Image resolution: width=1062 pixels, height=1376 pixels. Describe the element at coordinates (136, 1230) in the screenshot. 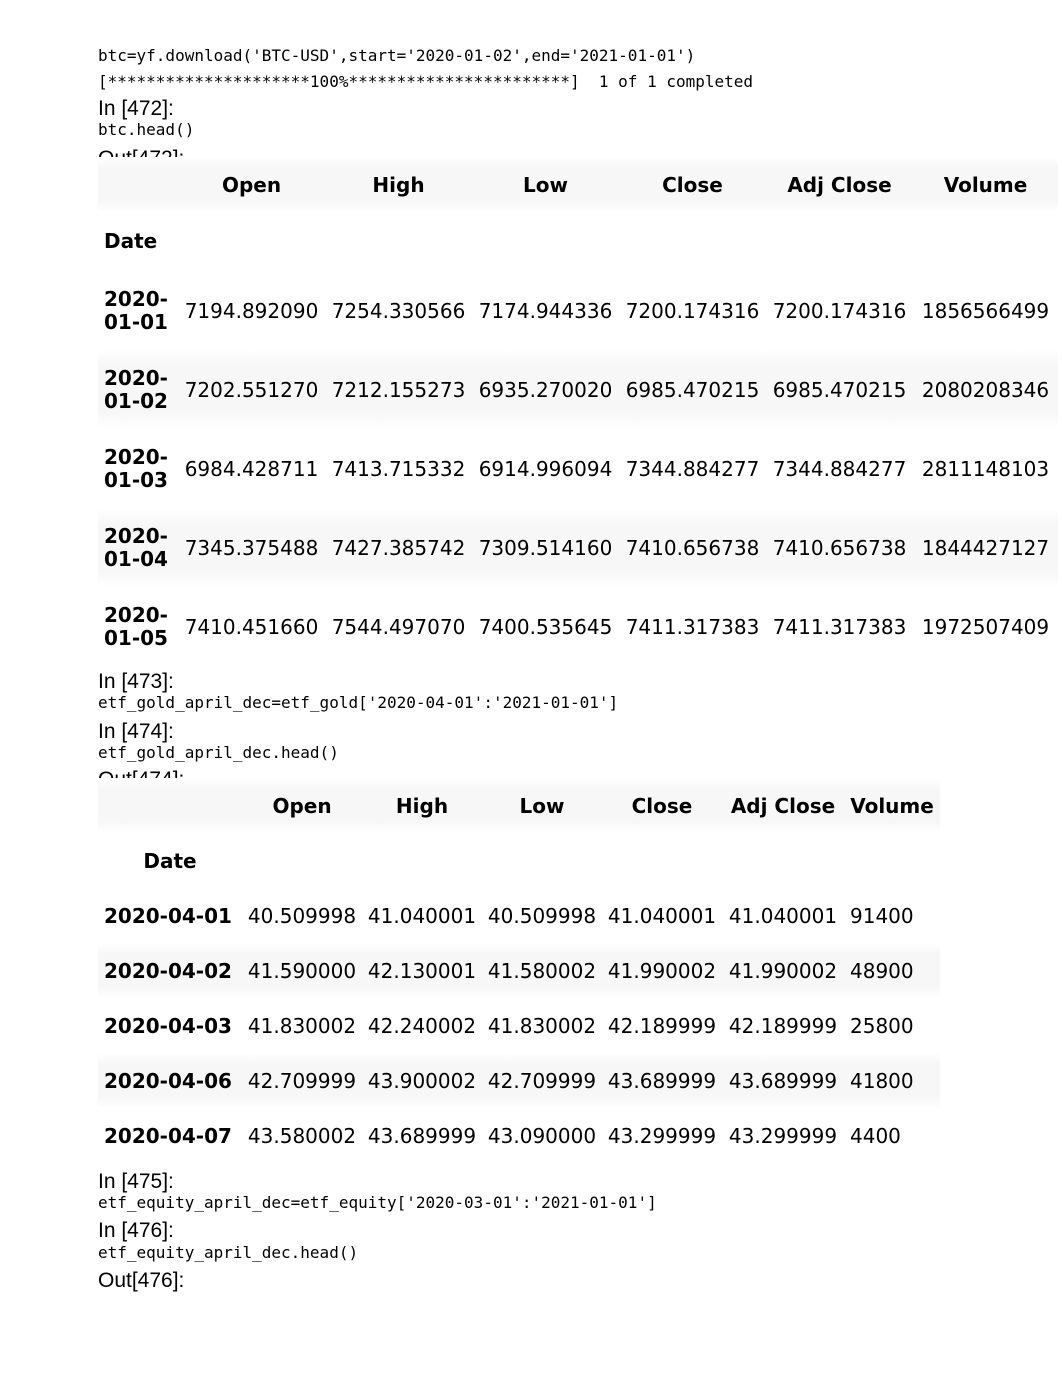

I see `in-prompt-476: In [476]:` at that location.